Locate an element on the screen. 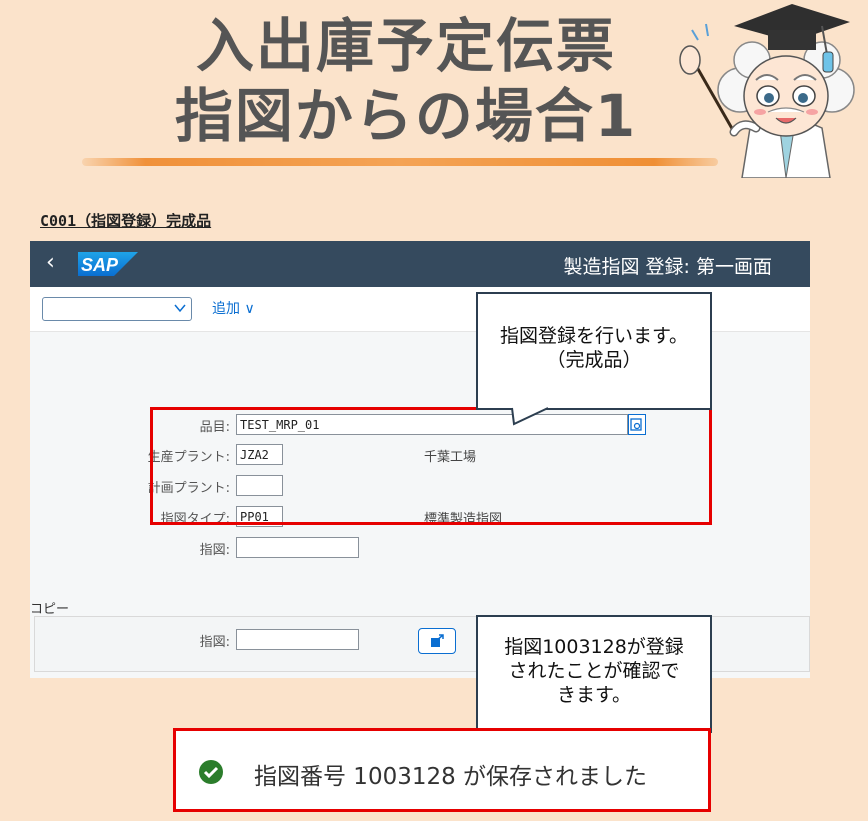  callout2-line3: きます。 is located at coordinates (594, 695).